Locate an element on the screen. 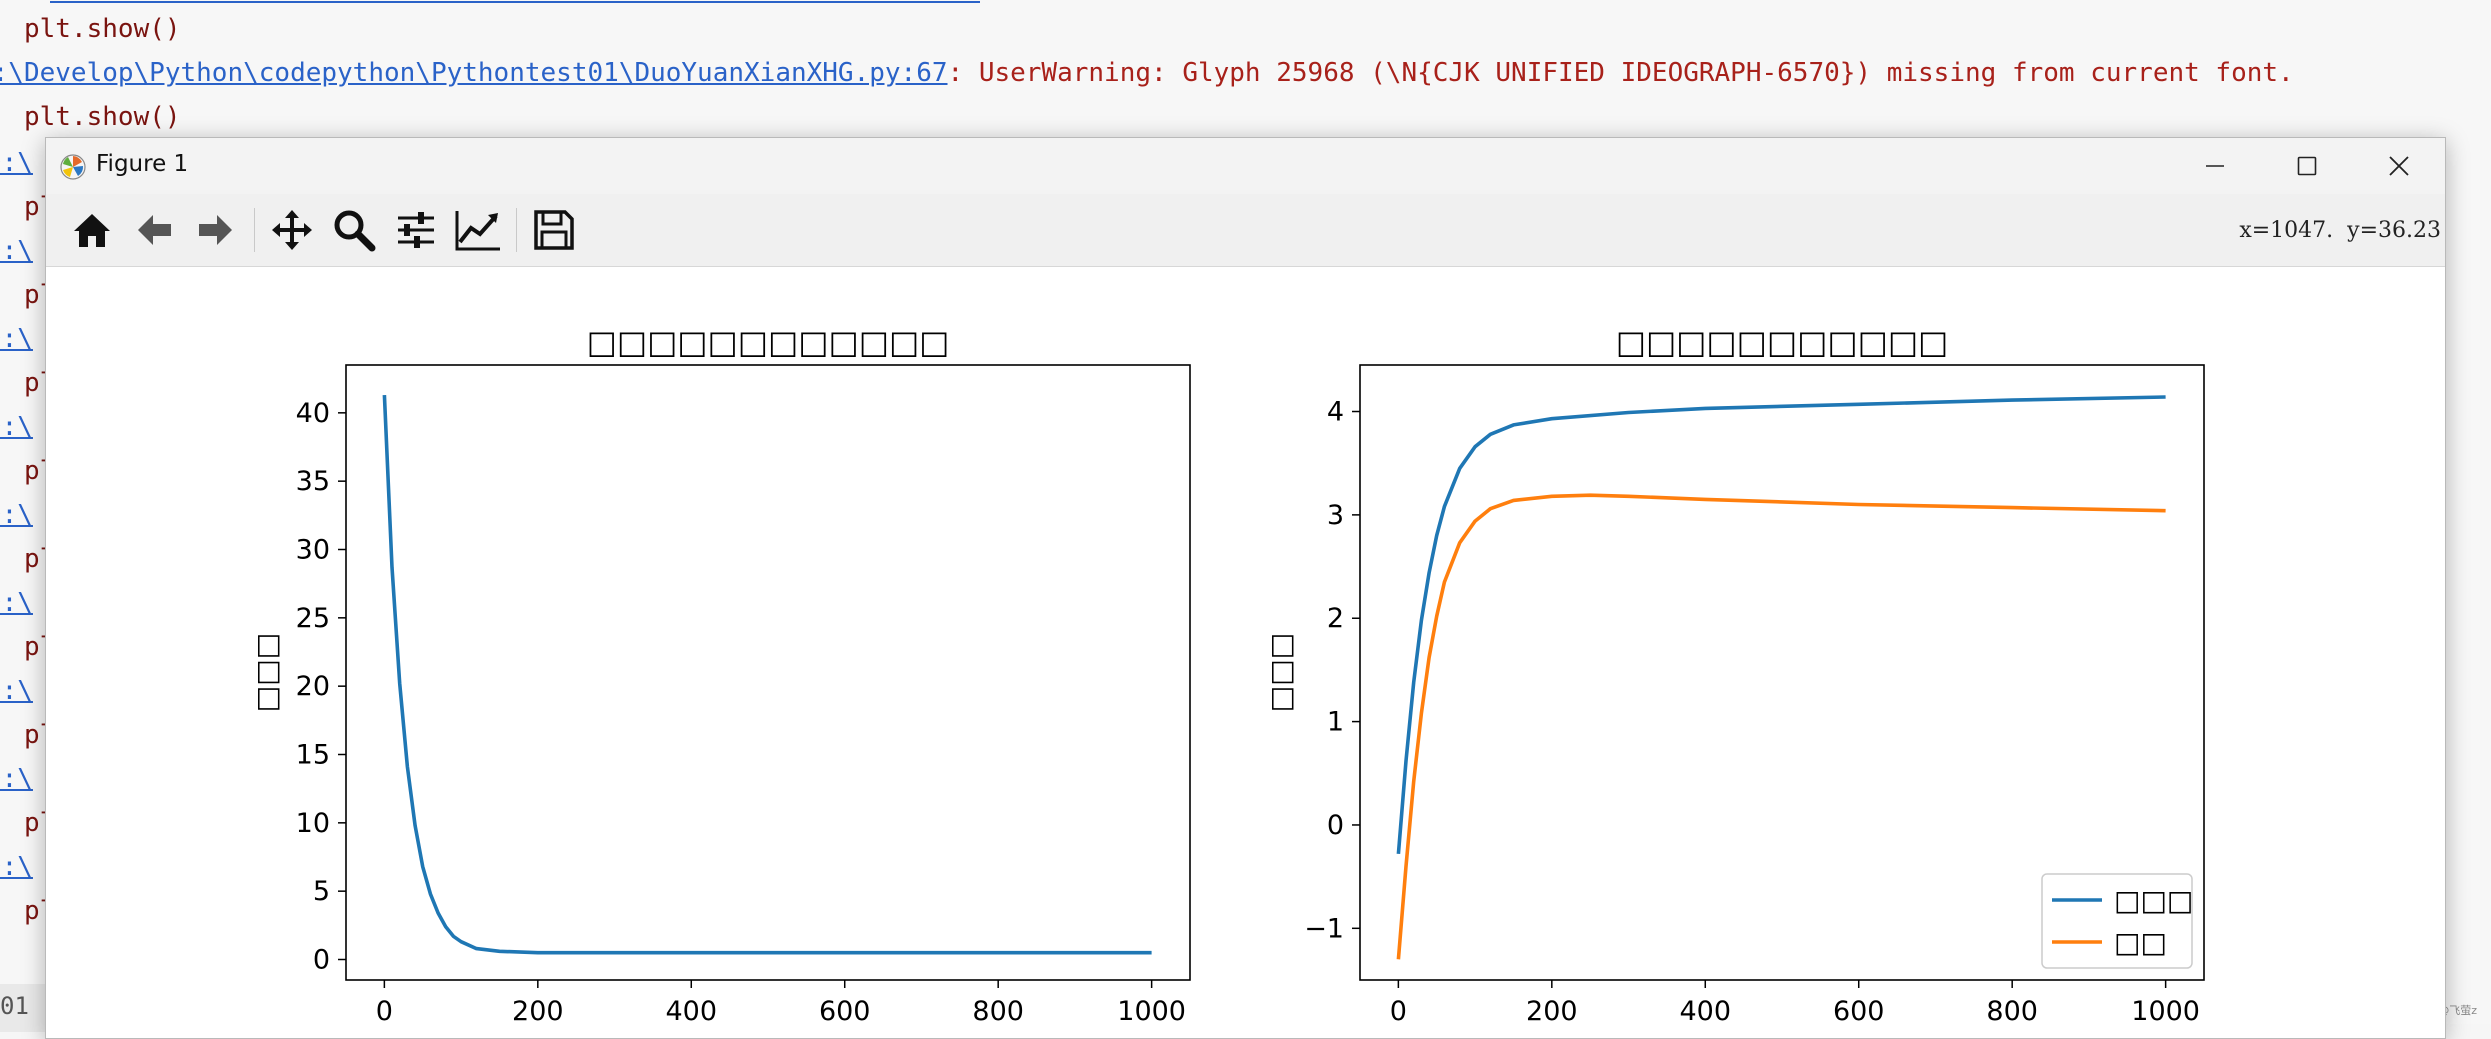 This screenshot has width=2491, height=1039. configure-subplots-button is located at coordinates (416, 230).